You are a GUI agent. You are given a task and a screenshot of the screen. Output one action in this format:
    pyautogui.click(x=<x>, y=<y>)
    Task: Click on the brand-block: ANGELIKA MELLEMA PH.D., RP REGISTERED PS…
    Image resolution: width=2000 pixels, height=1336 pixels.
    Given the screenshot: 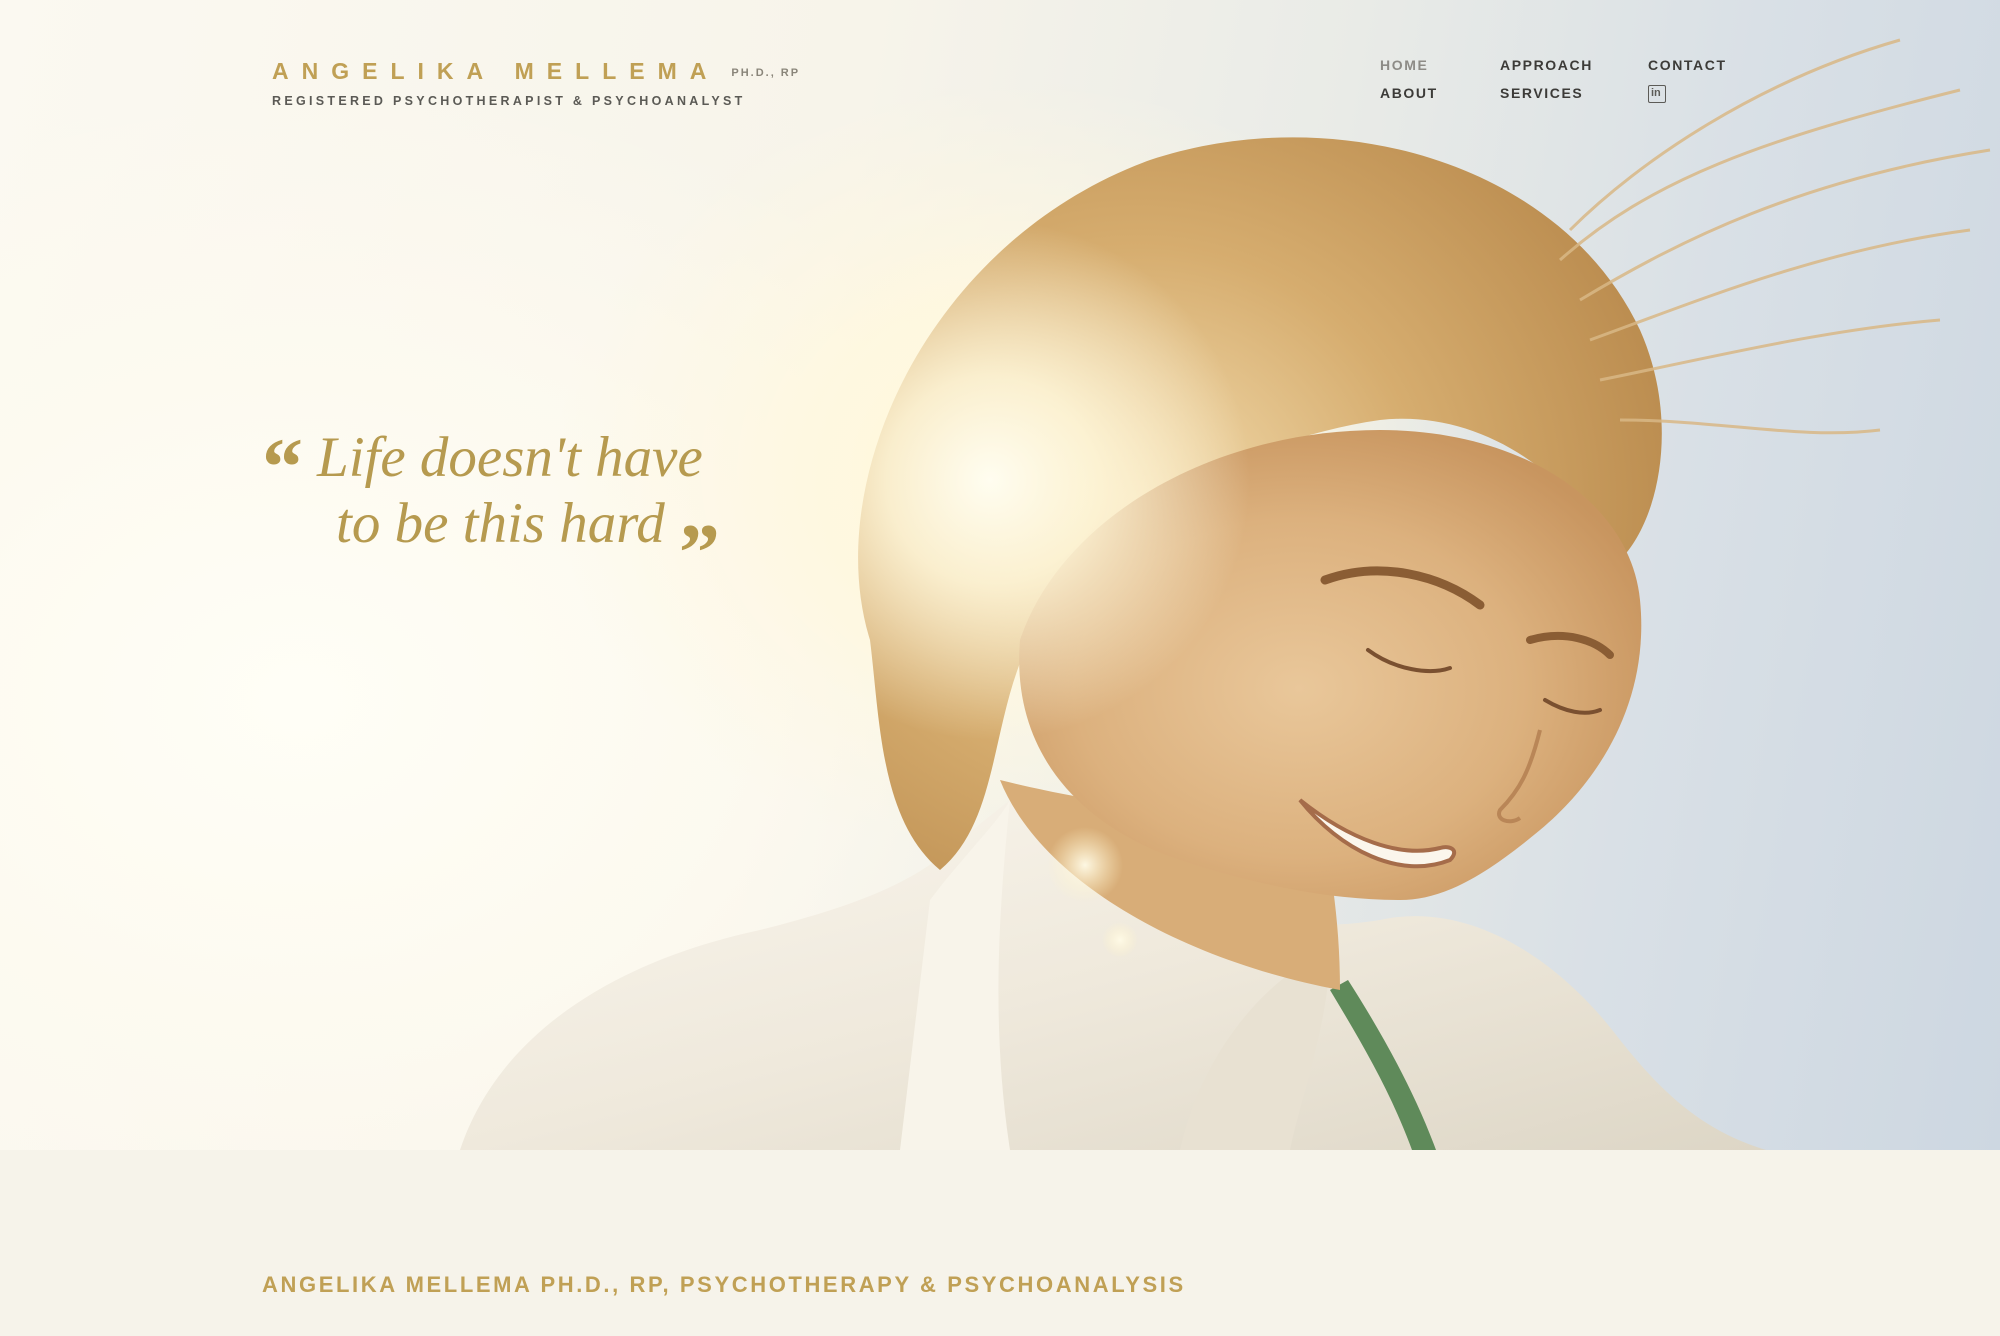 What is the action you would take?
    pyautogui.click(x=536, y=83)
    